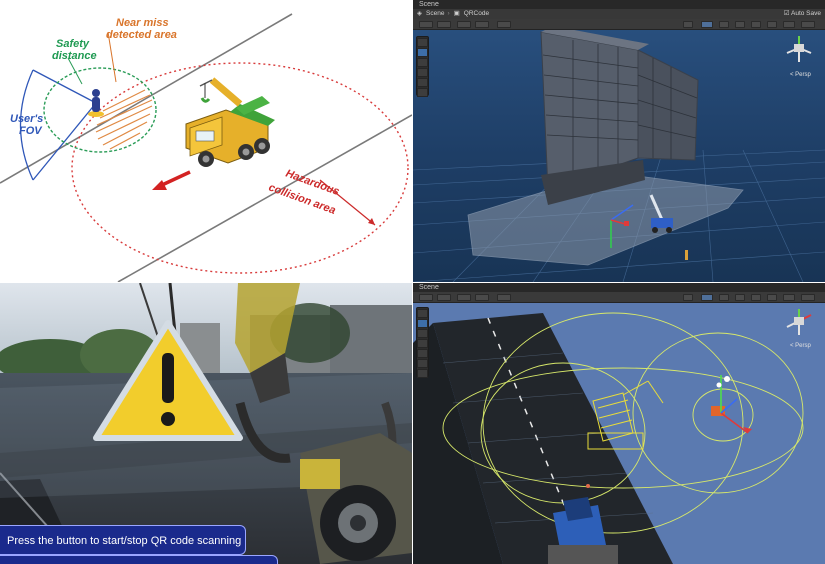 The height and width of the screenshot is (564, 825). Describe the element at coordinates (176, 178) in the screenshot. I see `motion-arrow-line` at that location.